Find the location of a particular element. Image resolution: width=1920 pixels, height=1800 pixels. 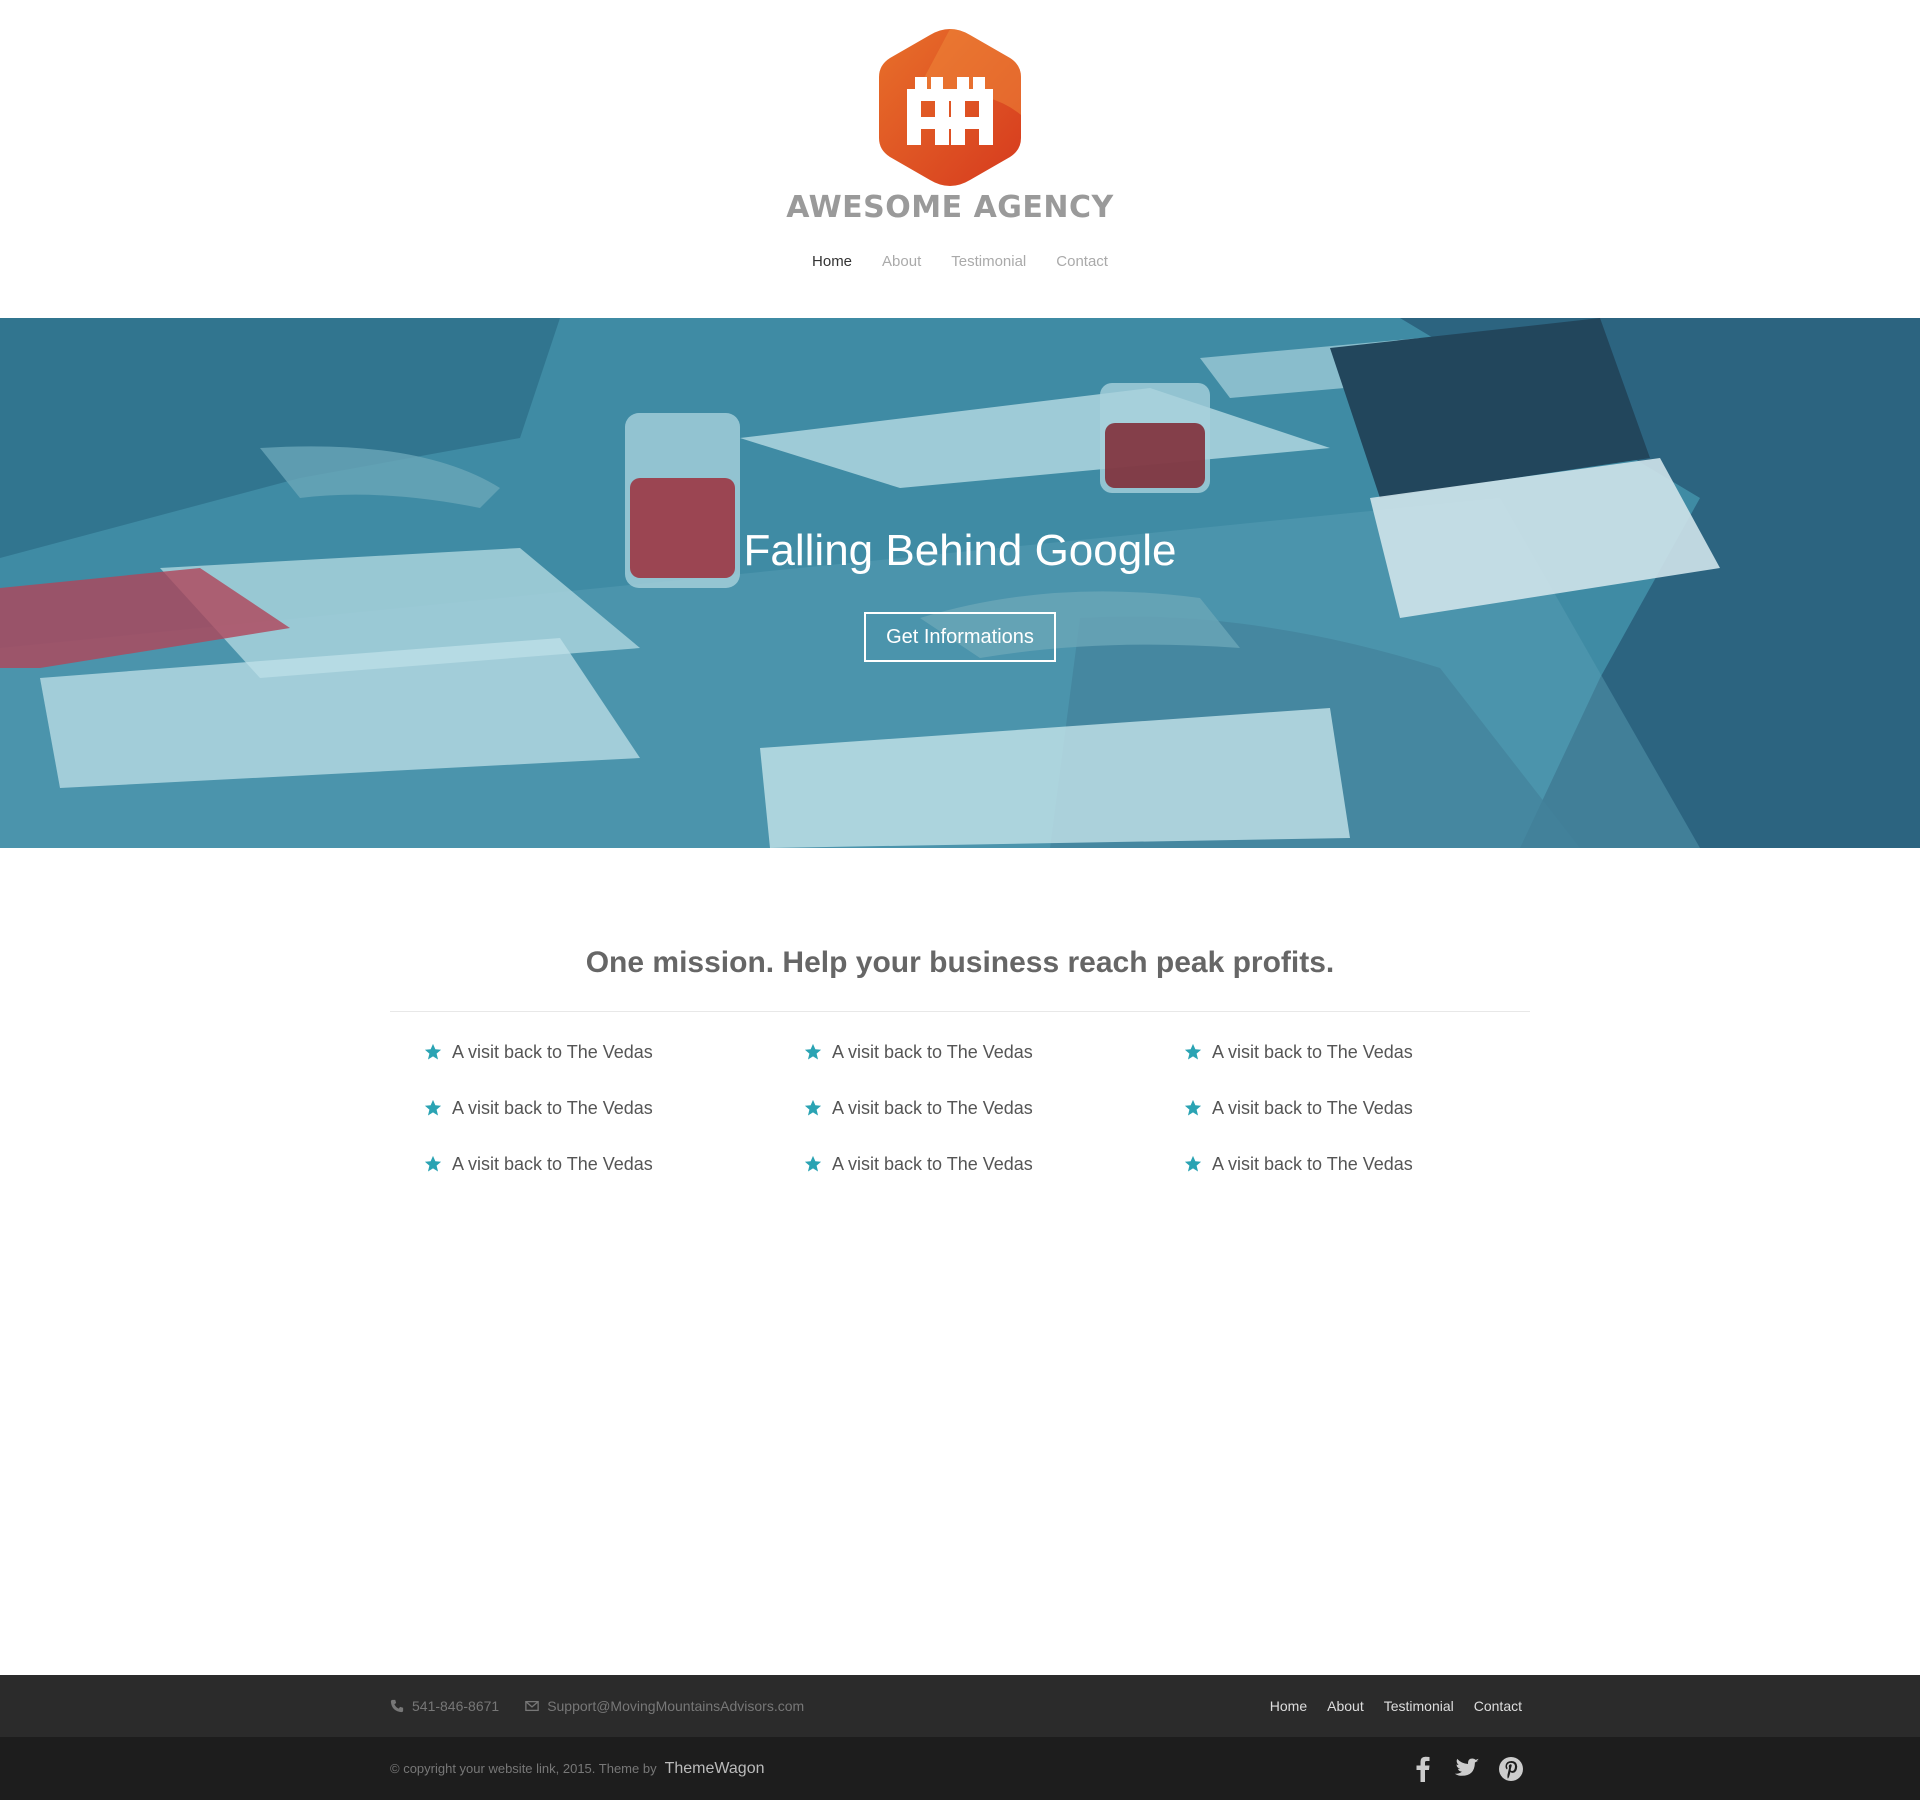

pinterest-icon is located at coordinates (1511, 1769).